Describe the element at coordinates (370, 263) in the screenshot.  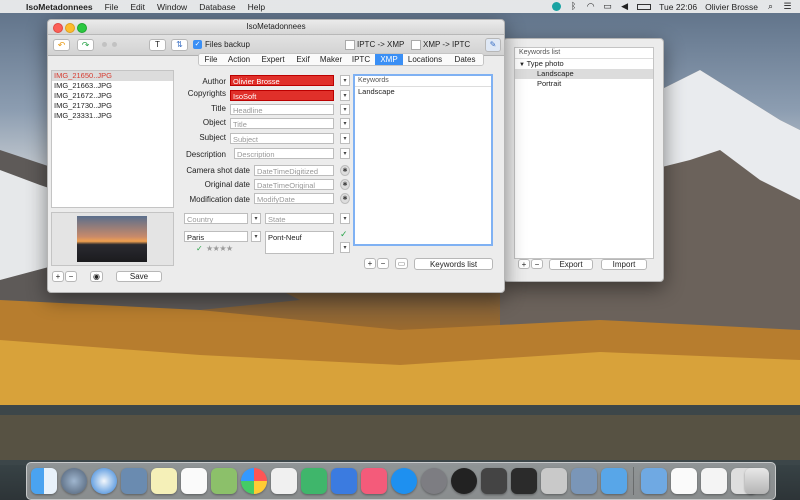
I see `add-keyword-entry-button: +` at that location.